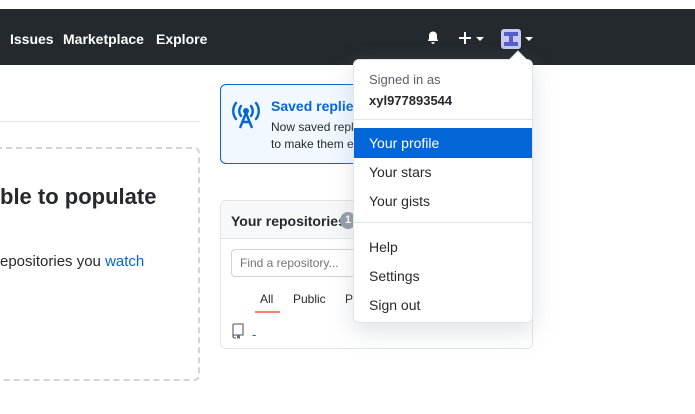 Image resolution: width=695 pixels, height=414 pixels. I want to click on user-menu-button, so click(518, 39).